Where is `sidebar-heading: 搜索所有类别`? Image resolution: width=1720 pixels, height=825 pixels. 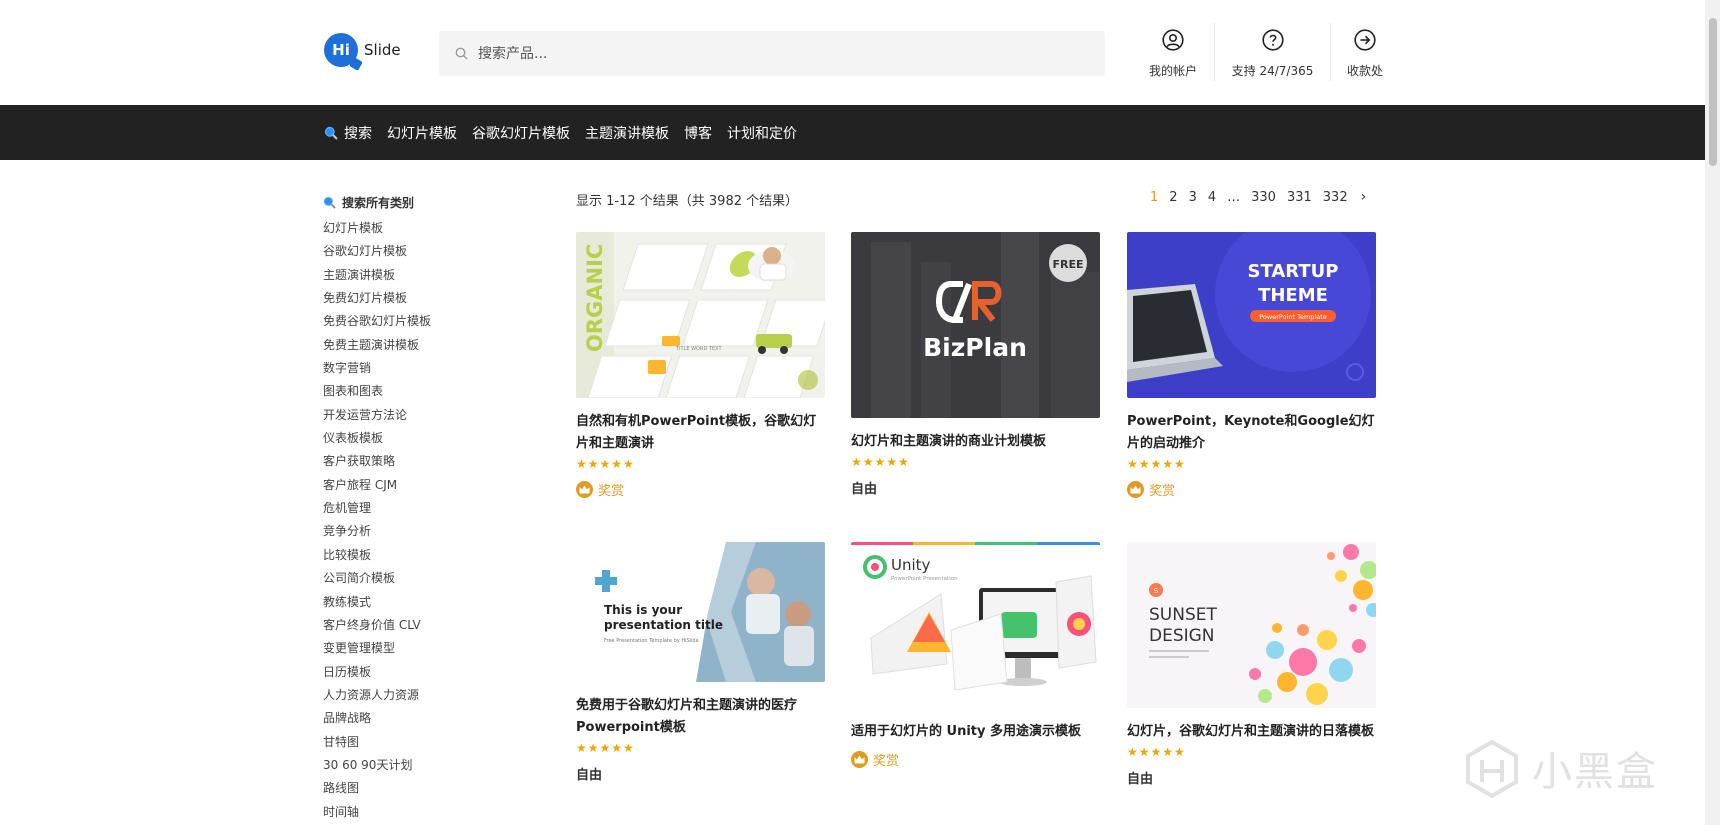
sidebar-heading: 搜索所有类别 is located at coordinates (423, 202).